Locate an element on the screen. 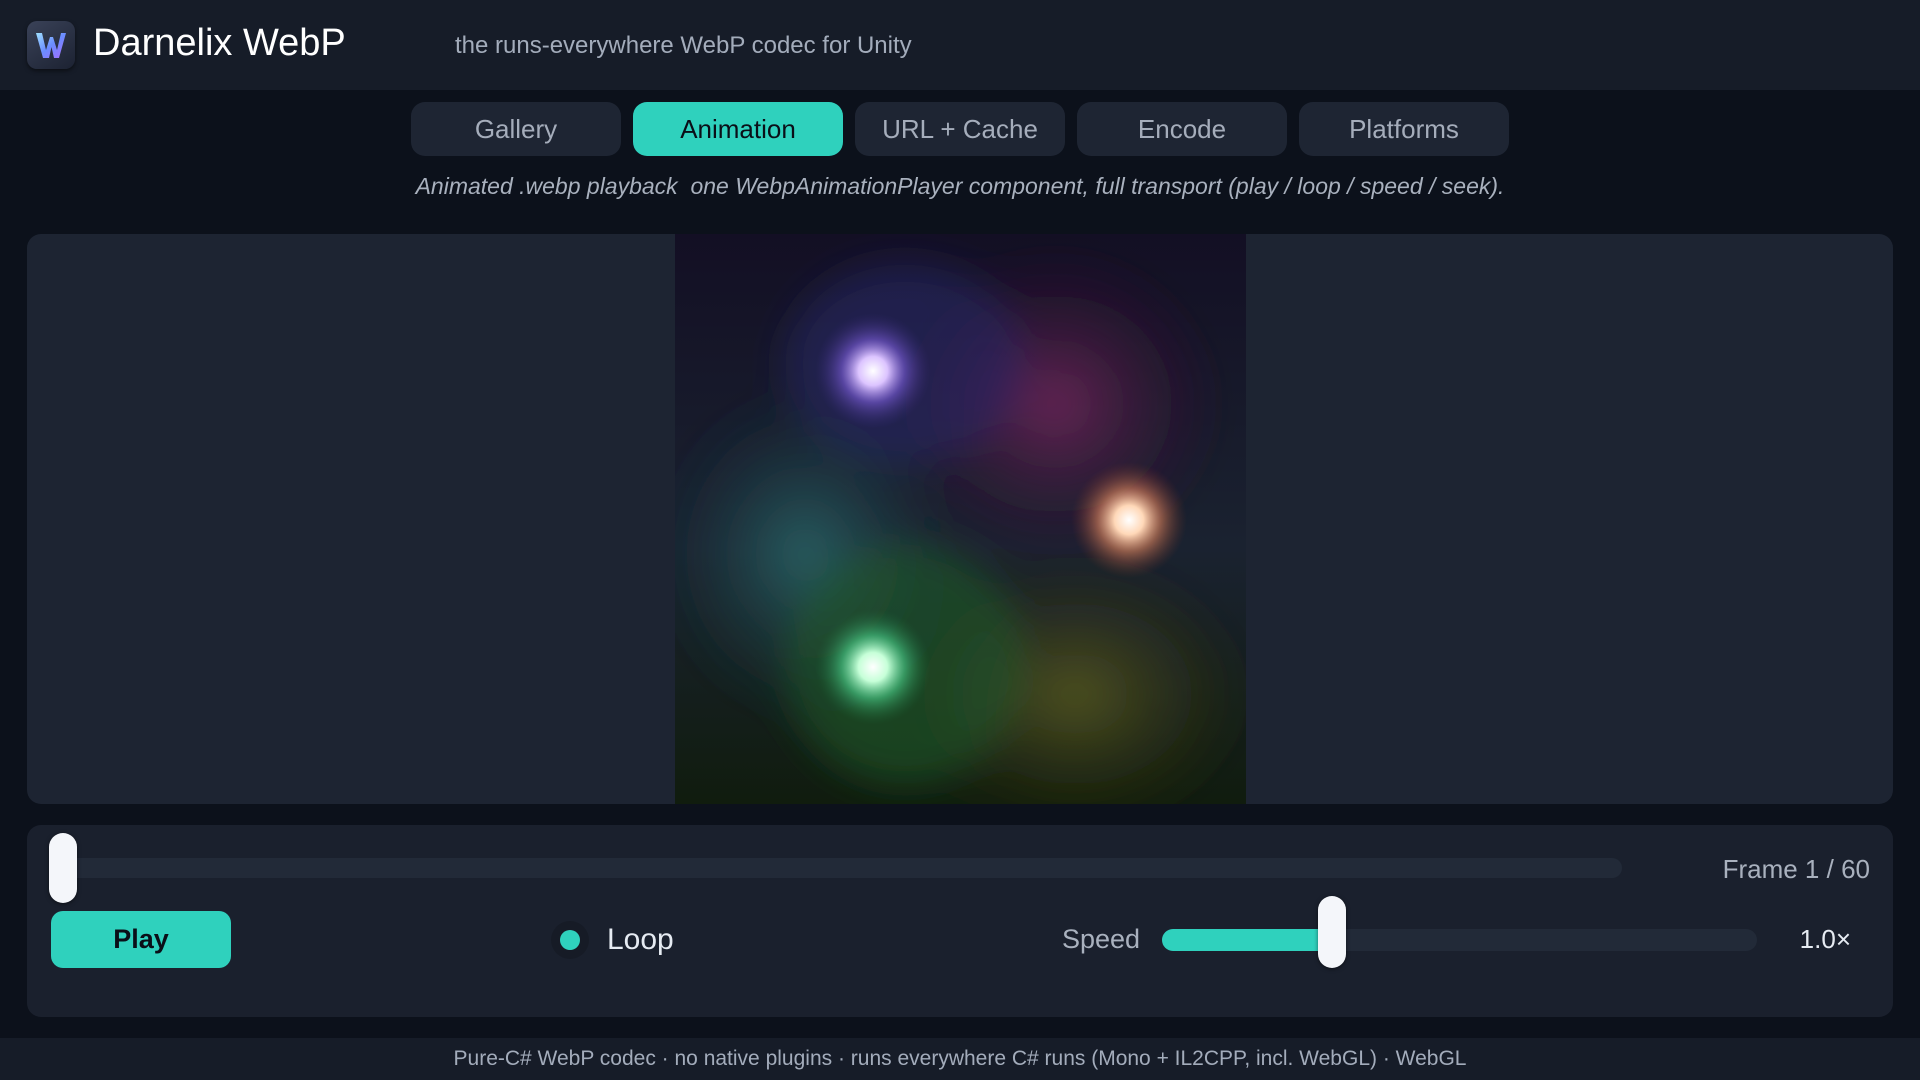 This screenshot has height=1080, width=1920. loop-checked-dot is located at coordinates (570, 940).